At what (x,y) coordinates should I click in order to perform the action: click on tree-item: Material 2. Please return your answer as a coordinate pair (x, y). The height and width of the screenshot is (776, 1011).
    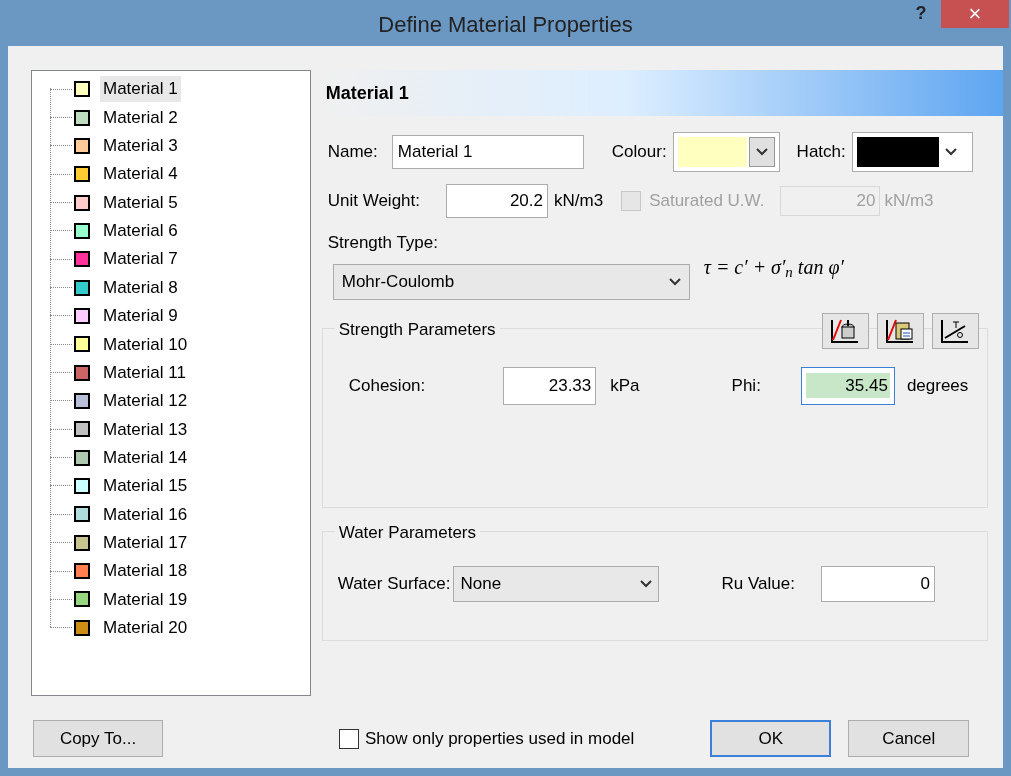
    Looking at the image, I should click on (140, 117).